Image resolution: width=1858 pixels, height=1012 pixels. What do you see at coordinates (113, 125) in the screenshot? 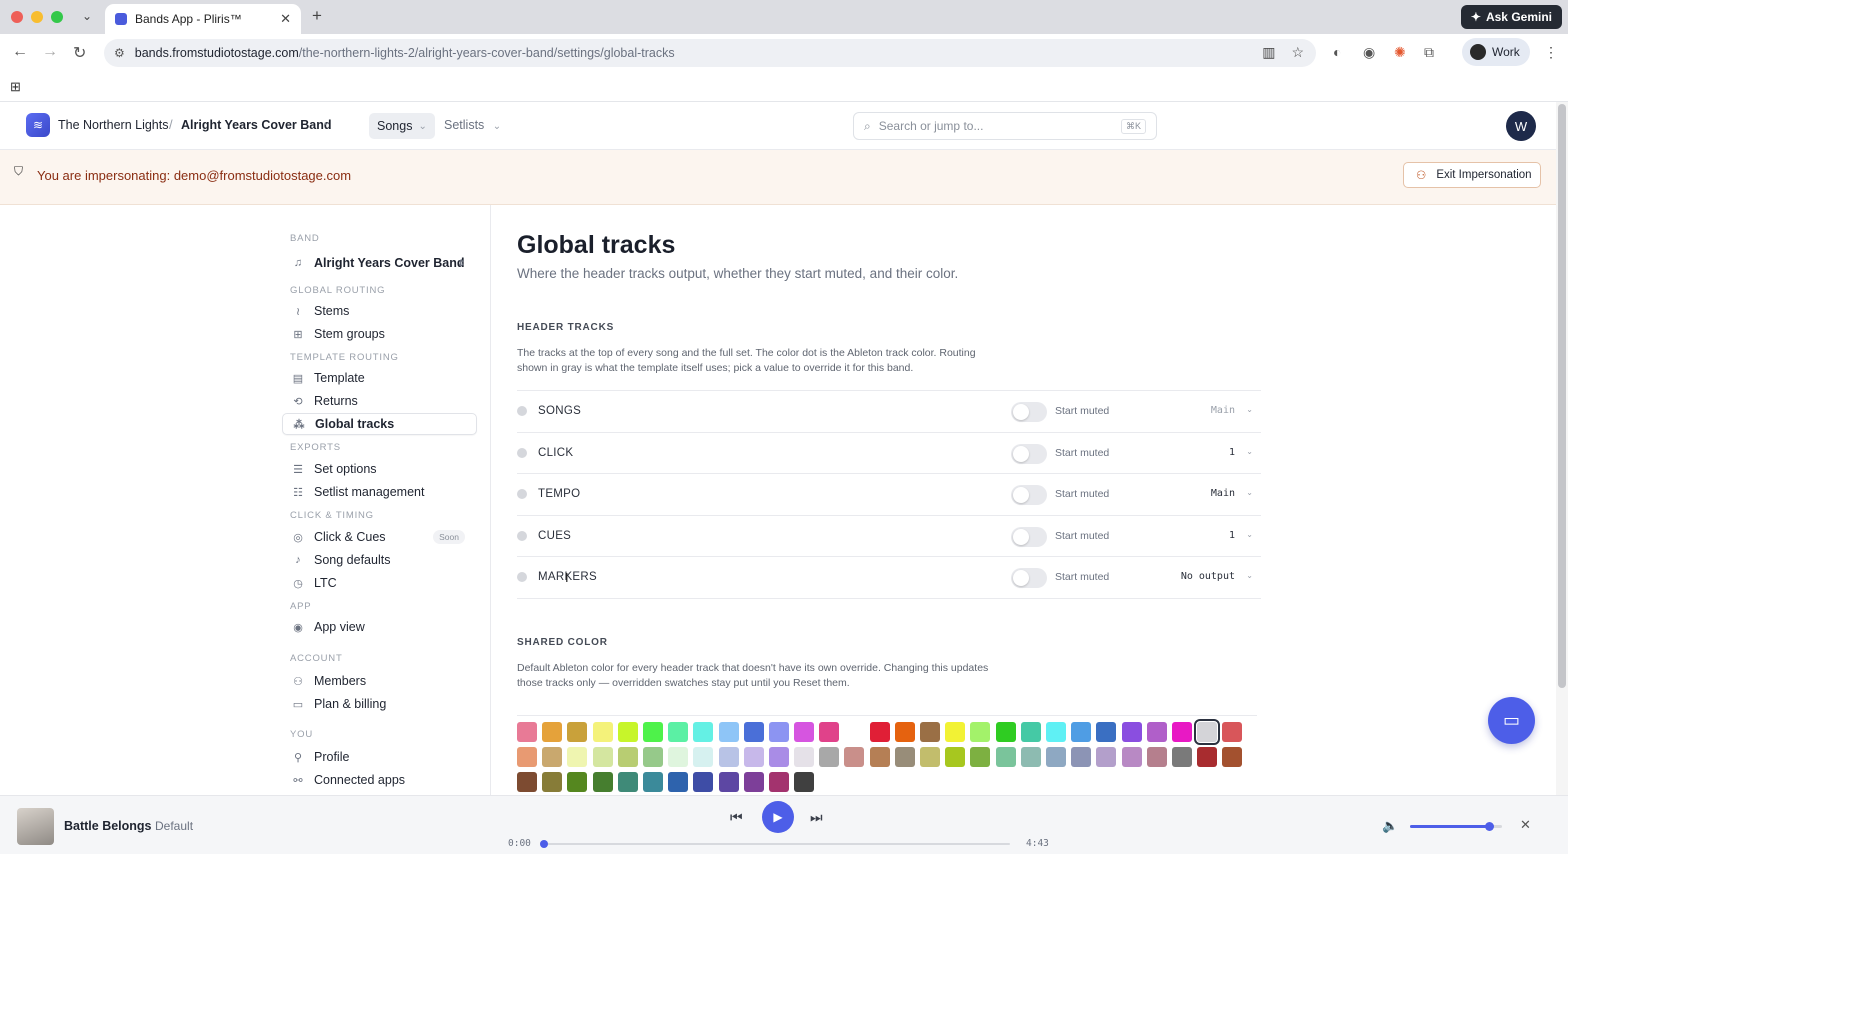
I see `breadcrumb-org: The Northern Lights` at bounding box center [113, 125].